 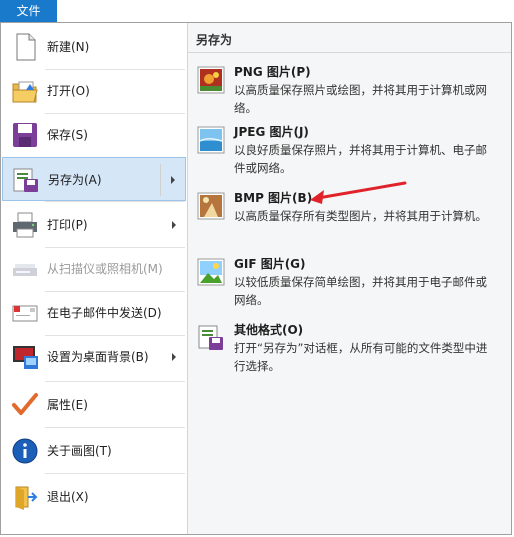 What do you see at coordinates (25, 135) in the screenshot?
I see `save-floppy-icon` at bounding box center [25, 135].